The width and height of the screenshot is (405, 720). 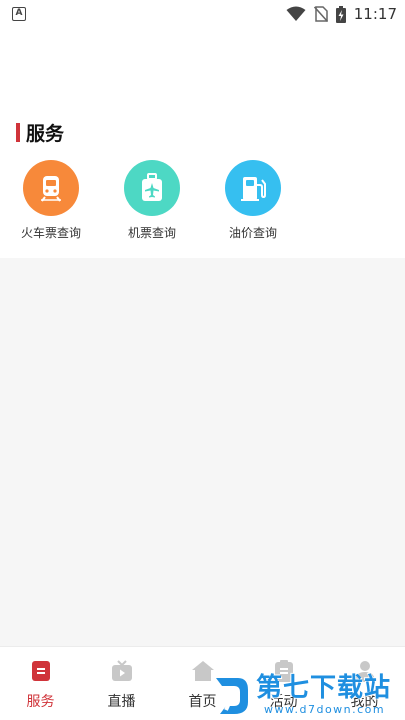 What do you see at coordinates (51, 188) in the screenshot?
I see `train-icon` at bounding box center [51, 188].